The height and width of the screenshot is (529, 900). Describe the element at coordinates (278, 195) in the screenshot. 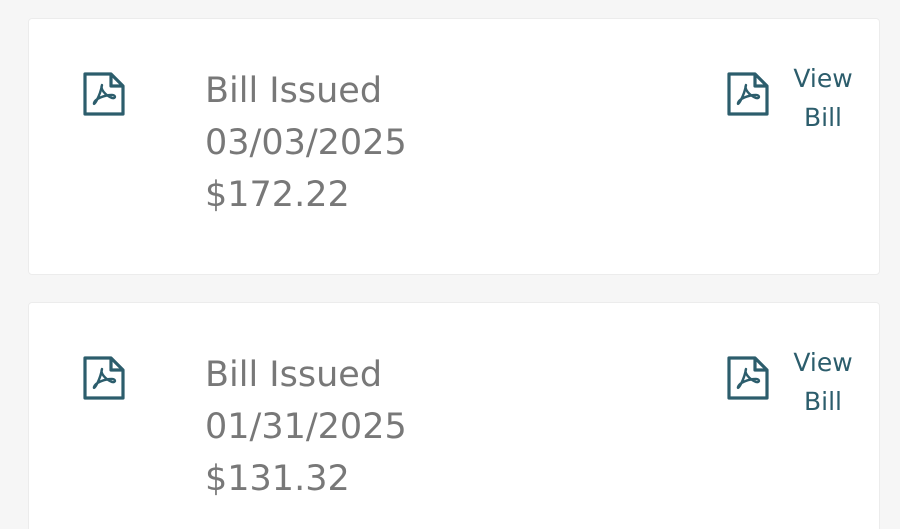

I see `bill-amount: $172.22` at that location.